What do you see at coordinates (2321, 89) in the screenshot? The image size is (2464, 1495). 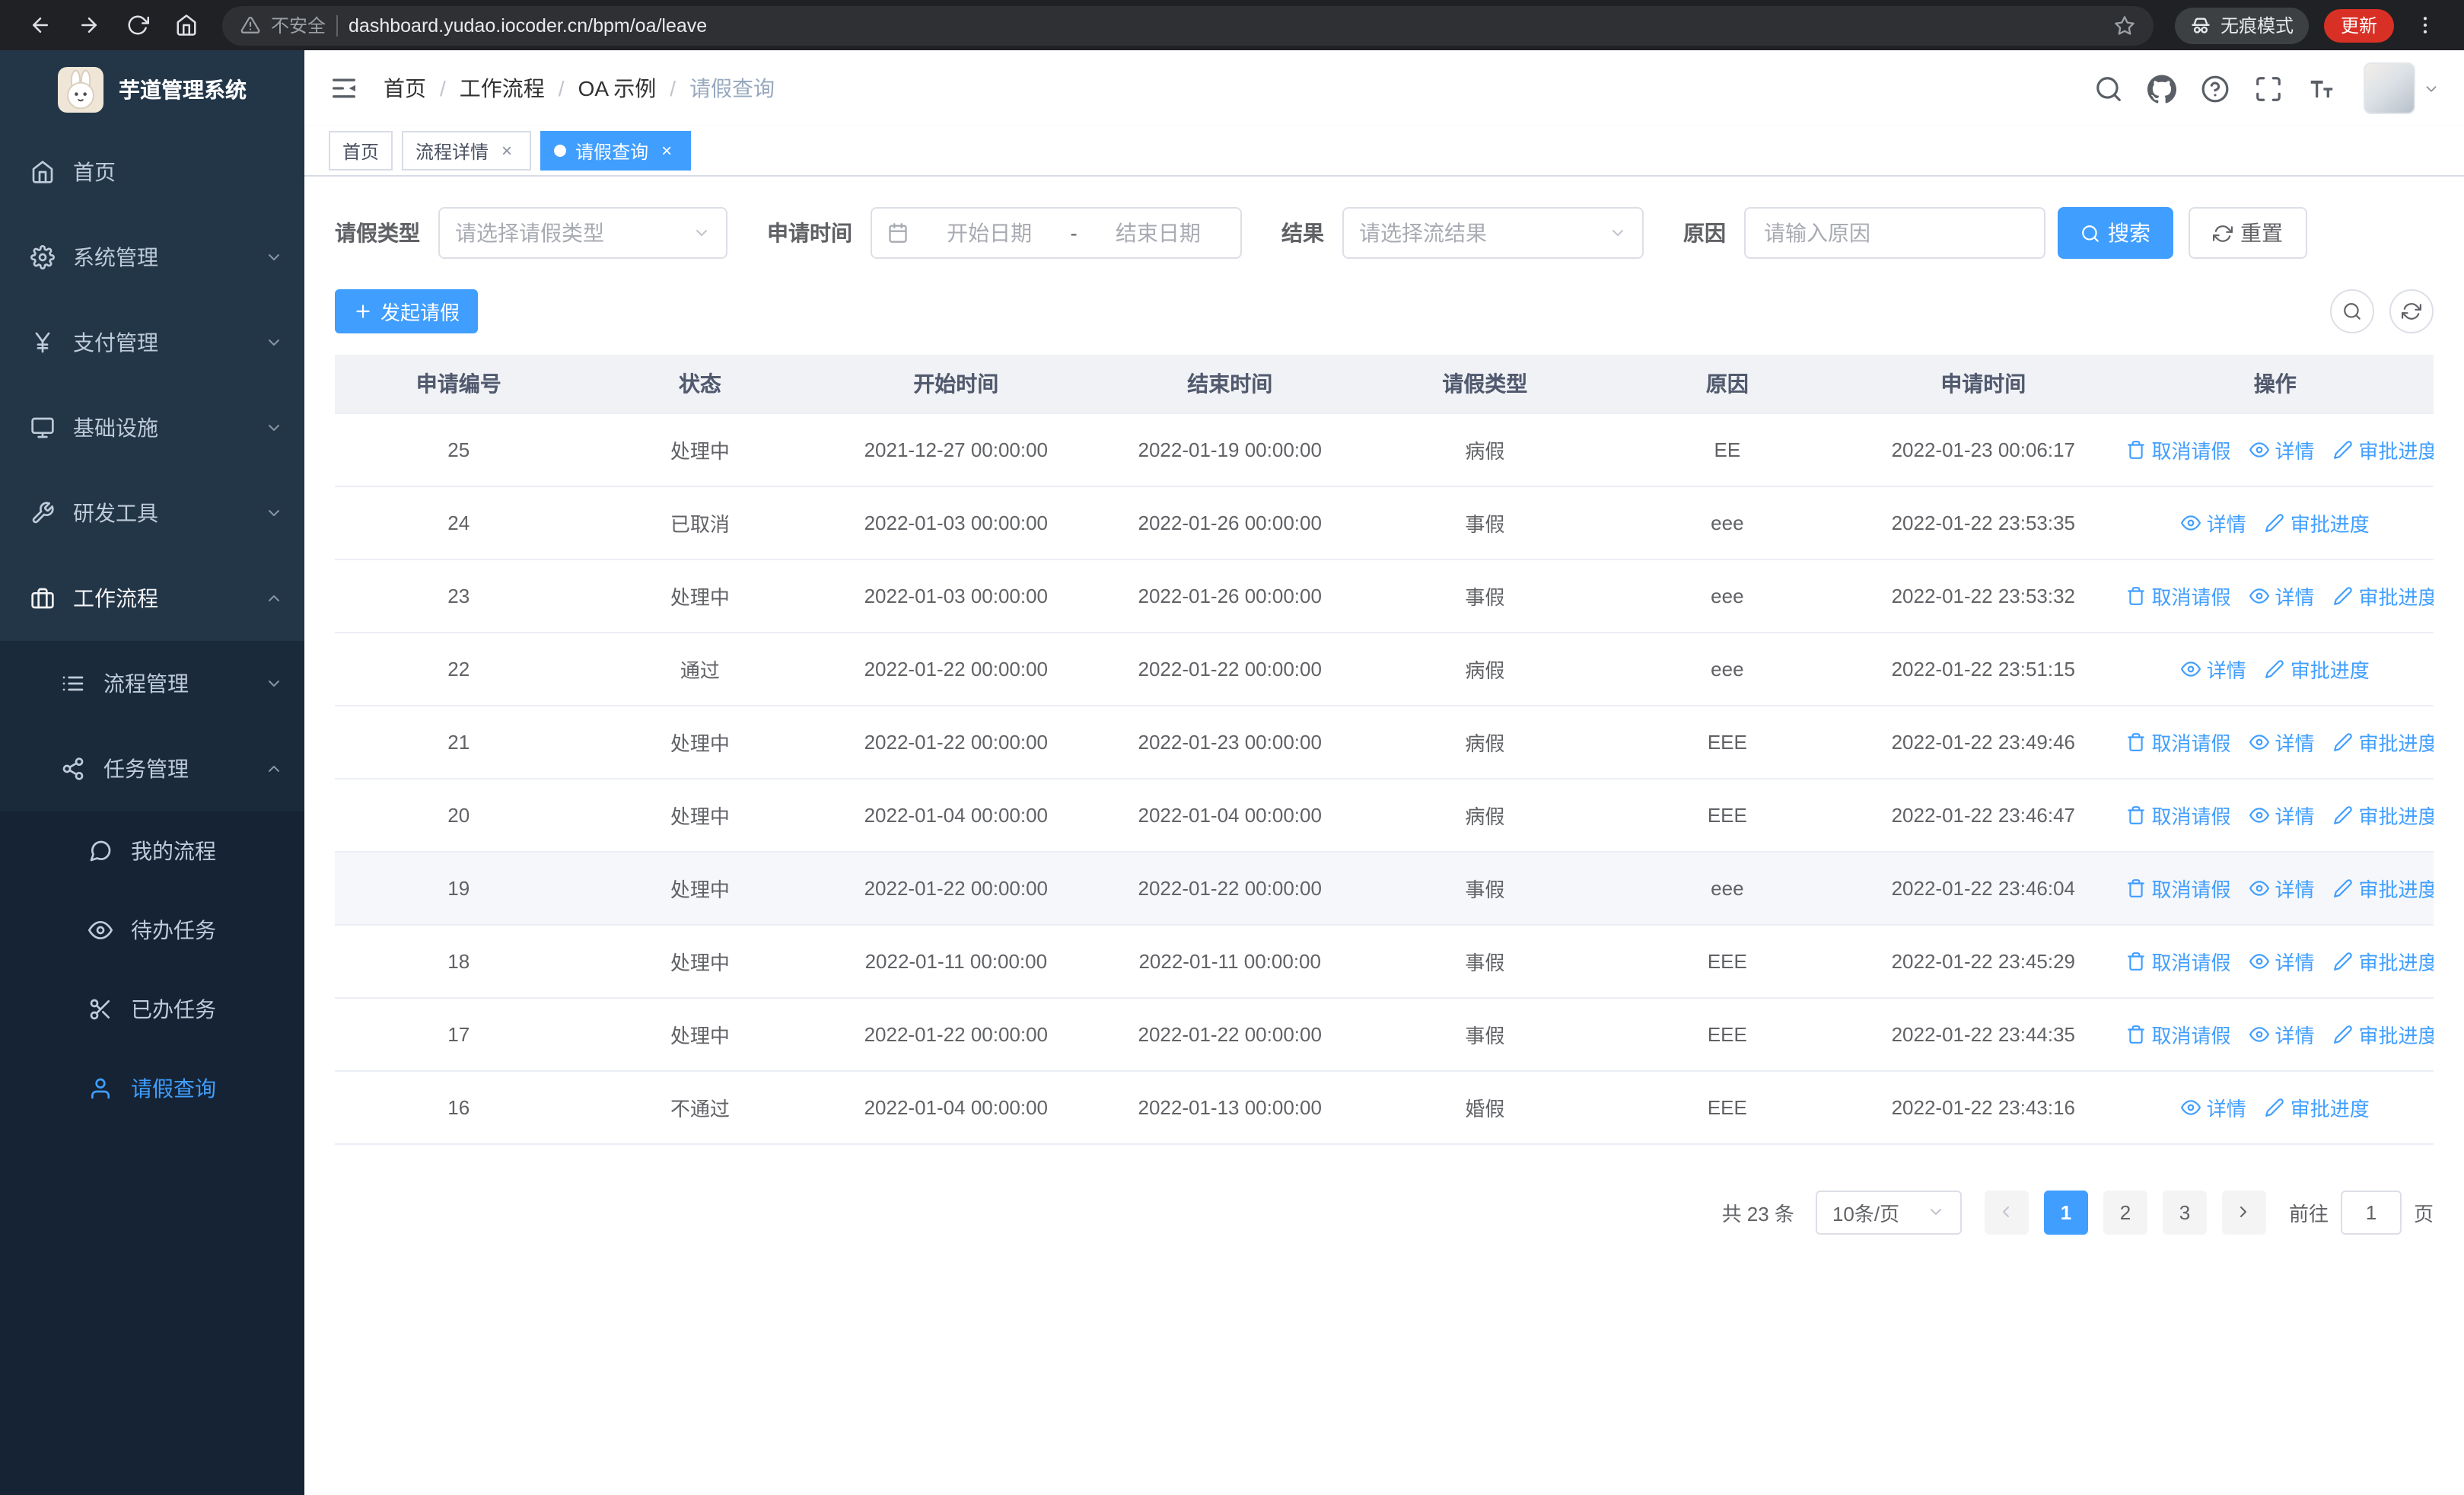 I see `font-size-icon` at bounding box center [2321, 89].